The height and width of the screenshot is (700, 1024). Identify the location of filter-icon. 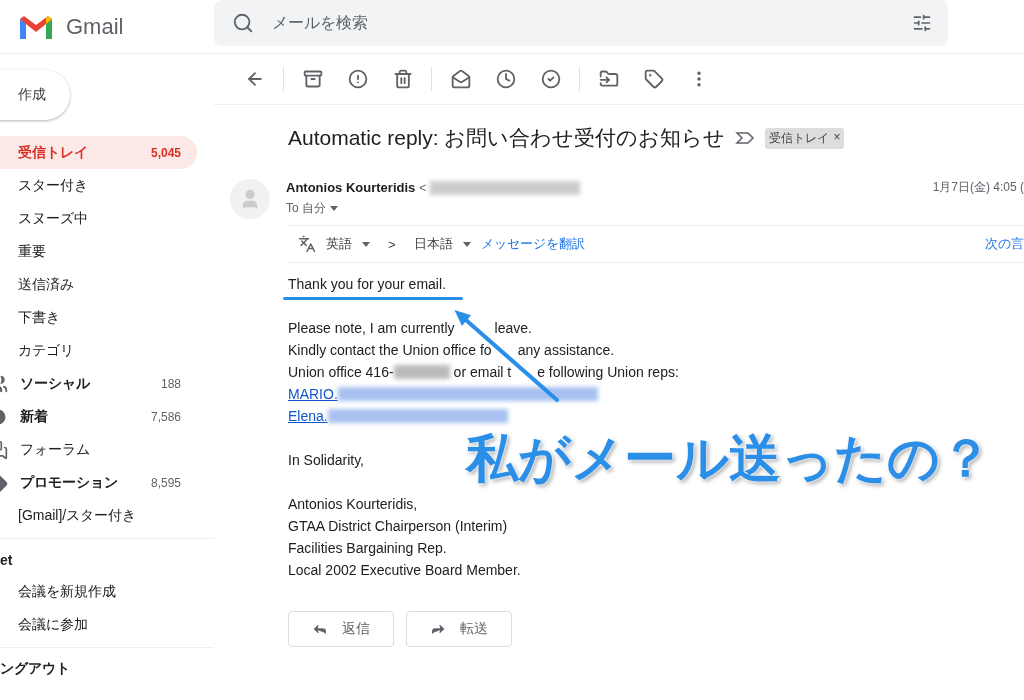
(922, 22).